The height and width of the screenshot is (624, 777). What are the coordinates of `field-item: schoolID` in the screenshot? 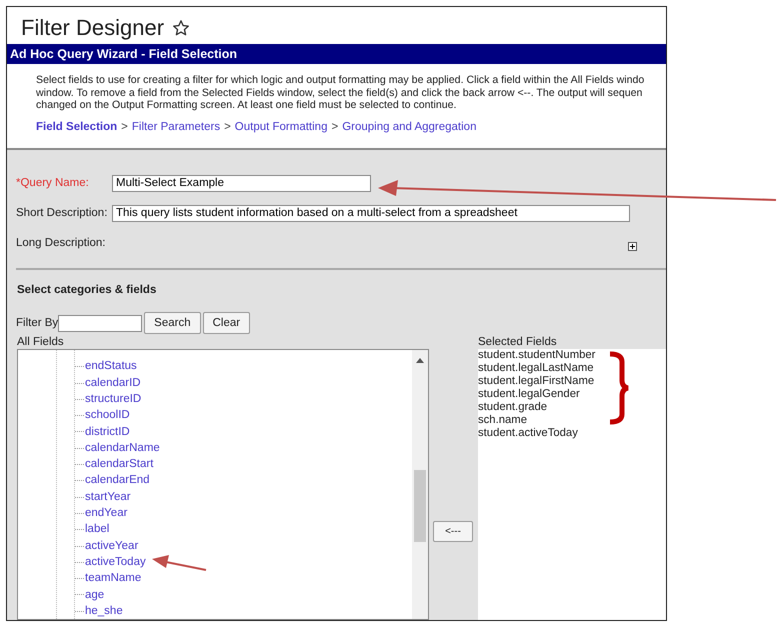 It's located at (107, 415).